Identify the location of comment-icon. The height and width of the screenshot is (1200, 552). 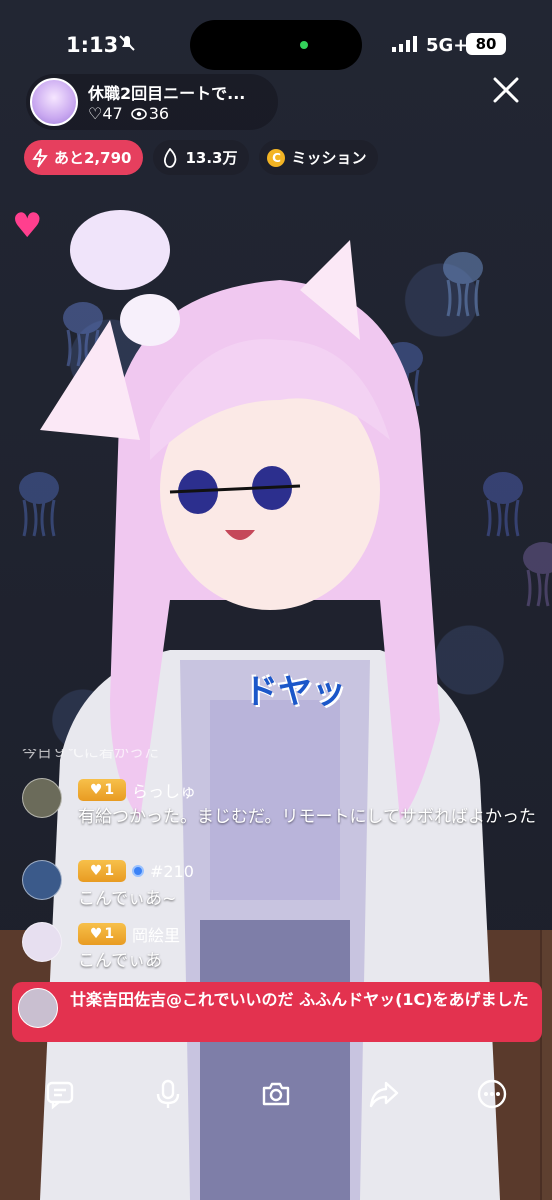
(60, 1095).